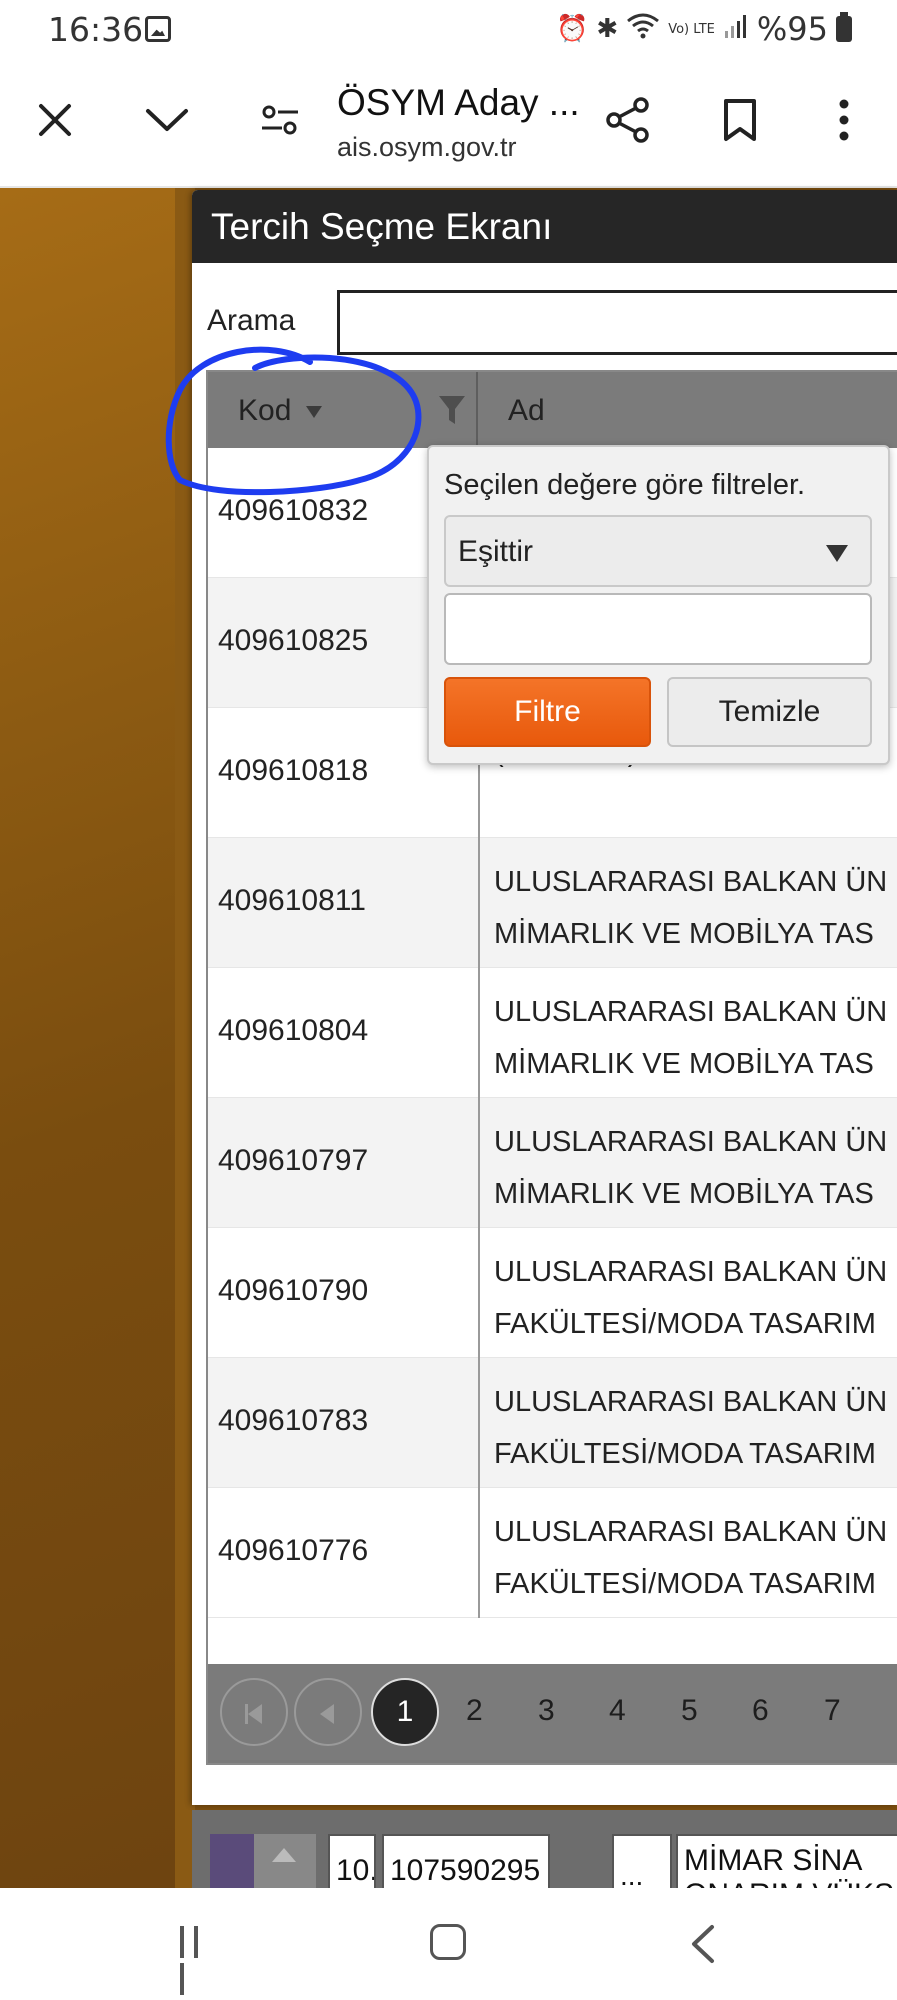 The width and height of the screenshot is (897, 2000). What do you see at coordinates (293, 1550) in the screenshot?
I see `row-code: 409610776` at bounding box center [293, 1550].